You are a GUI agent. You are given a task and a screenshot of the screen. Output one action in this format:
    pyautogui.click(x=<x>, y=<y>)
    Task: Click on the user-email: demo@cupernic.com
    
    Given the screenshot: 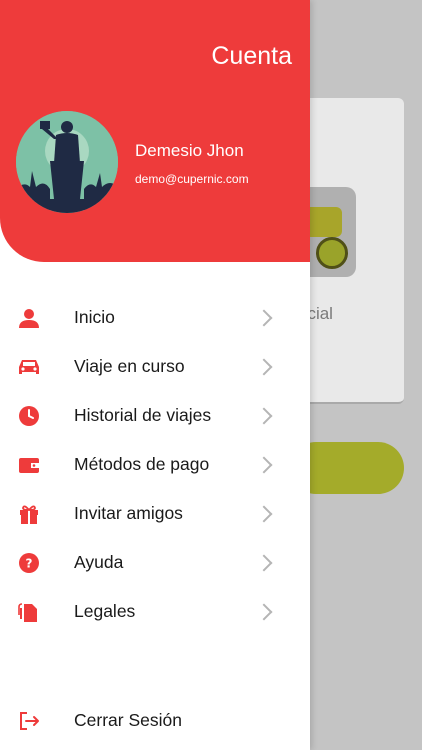 What is the action you would take?
    pyautogui.click(x=192, y=179)
    